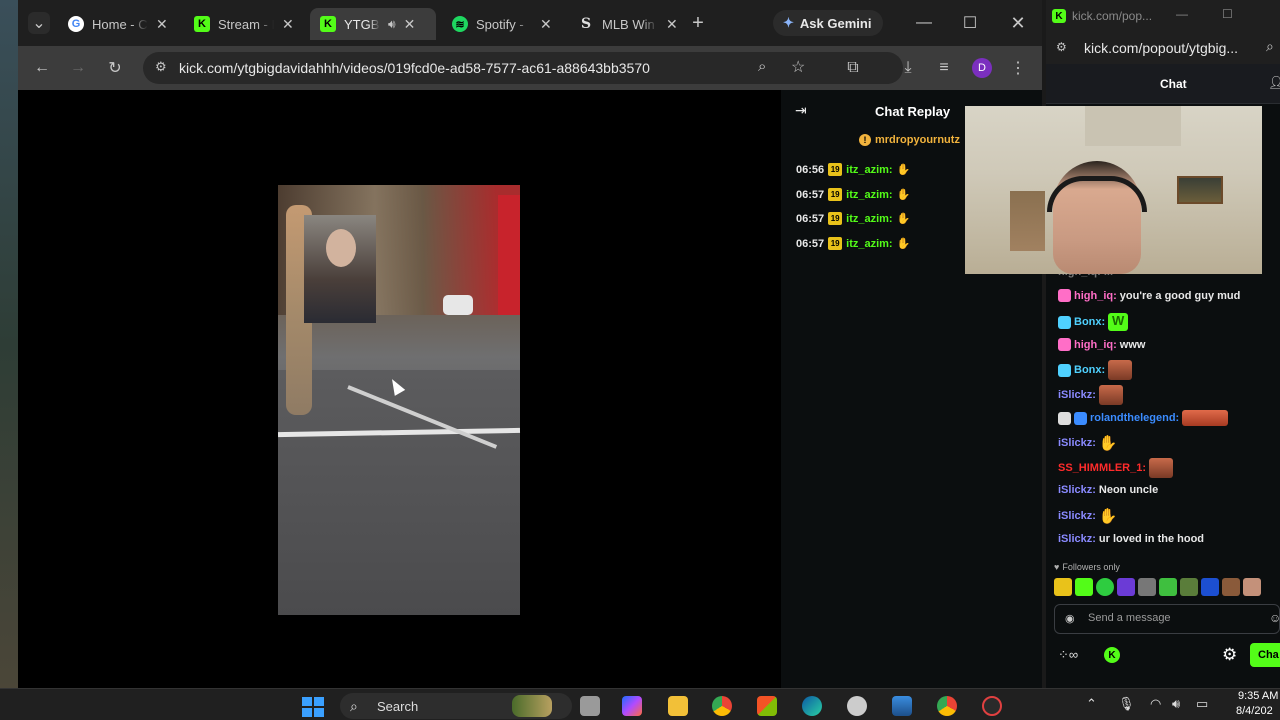 This screenshot has height=720, width=1280. Describe the element at coordinates (1126, 704) in the screenshot. I see `microphone-icon: 🎙︎` at that location.